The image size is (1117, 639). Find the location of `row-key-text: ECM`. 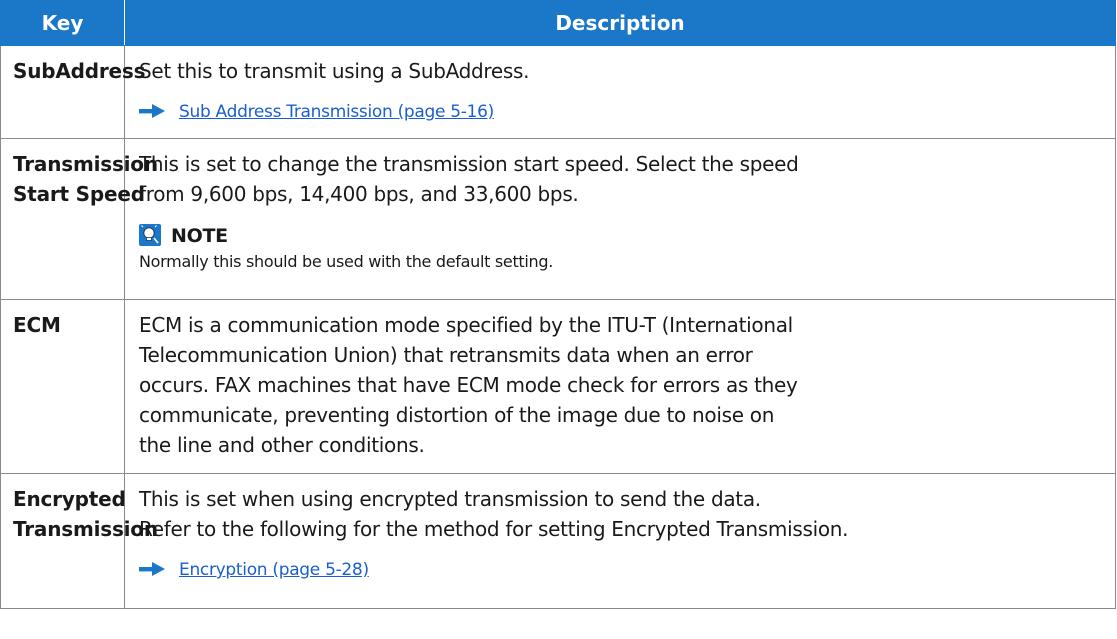

row-key-text: ECM is located at coordinates (37, 325).